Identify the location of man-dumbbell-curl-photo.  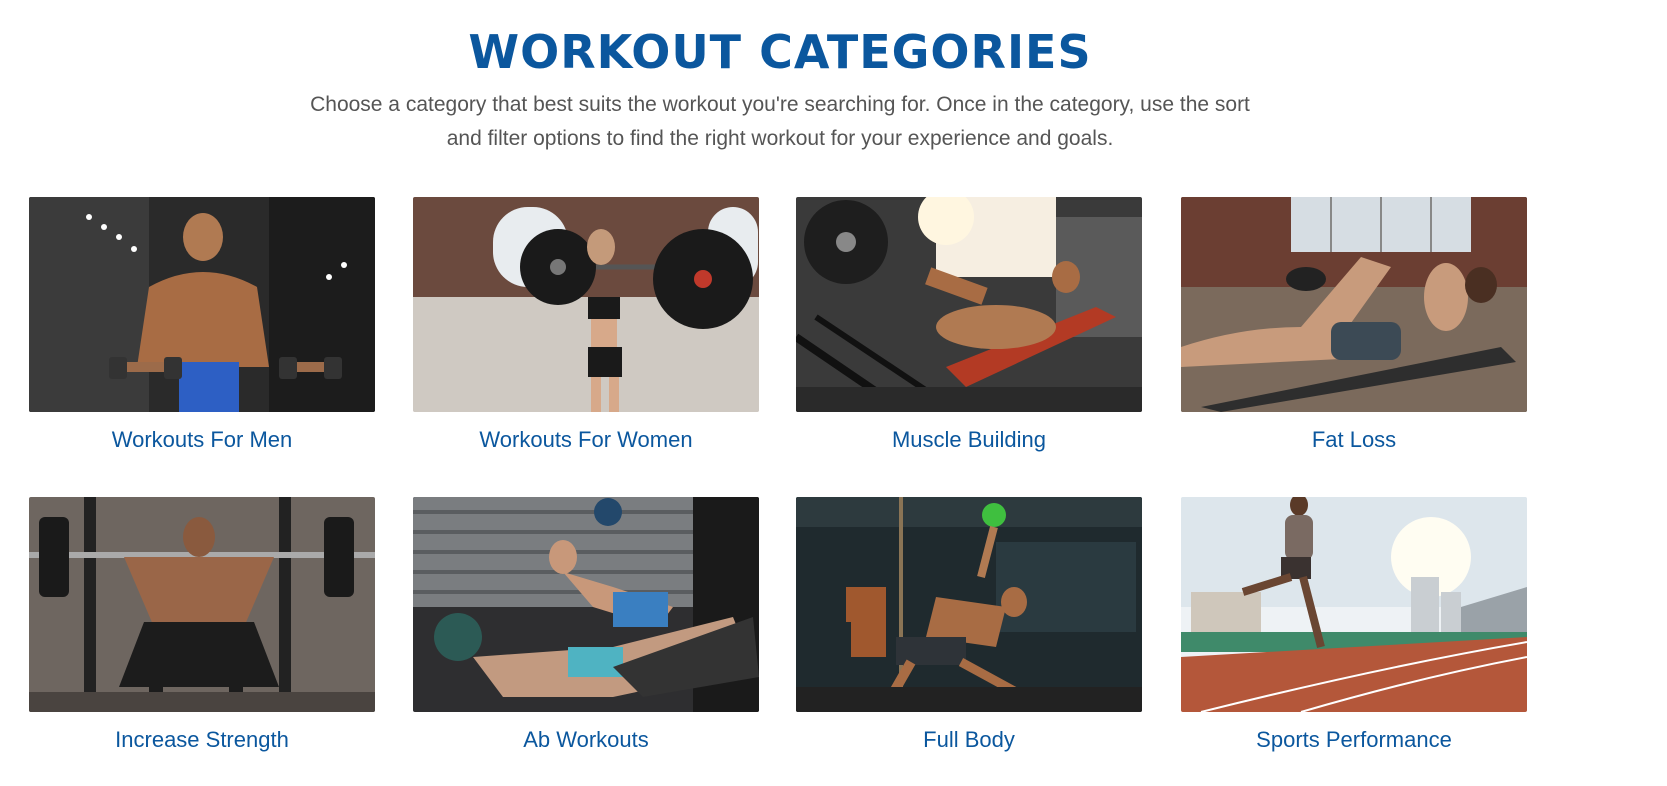
(202, 304).